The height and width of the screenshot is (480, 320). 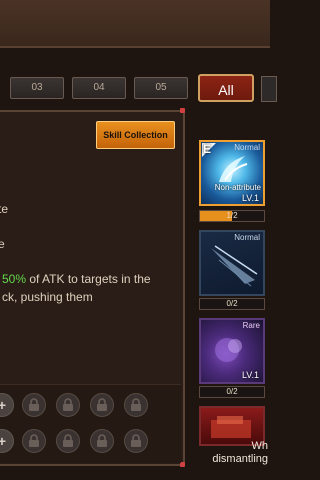 What do you see at coordinates (226, 88) in the screenshot?
I see `filter-all-button: All` at bounding box center [226, 88].